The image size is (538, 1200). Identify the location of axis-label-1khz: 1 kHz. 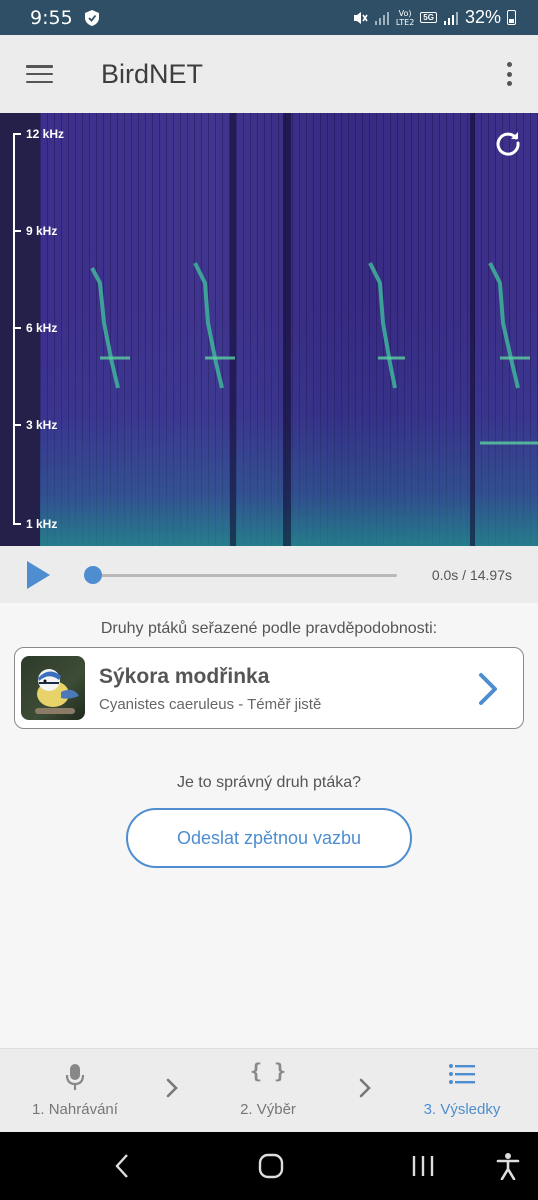
(42, 524).